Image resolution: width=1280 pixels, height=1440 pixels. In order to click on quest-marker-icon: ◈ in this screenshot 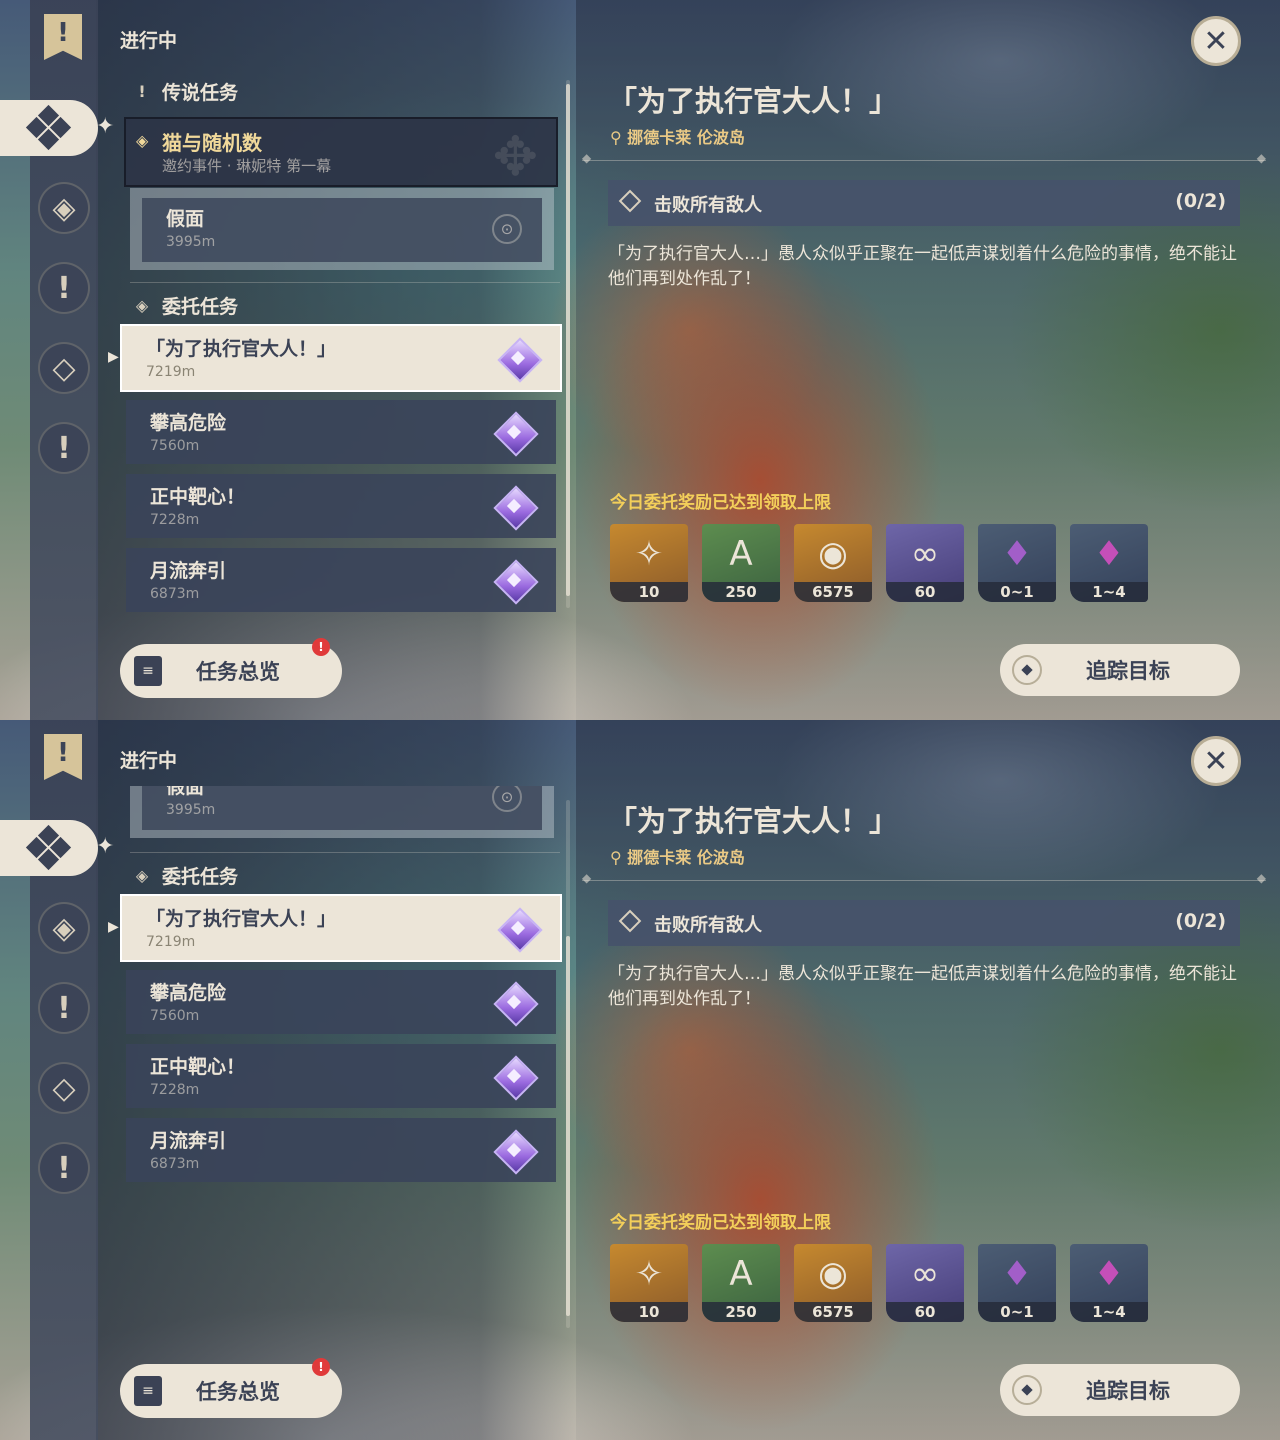, I will do `click(142, 140)`.